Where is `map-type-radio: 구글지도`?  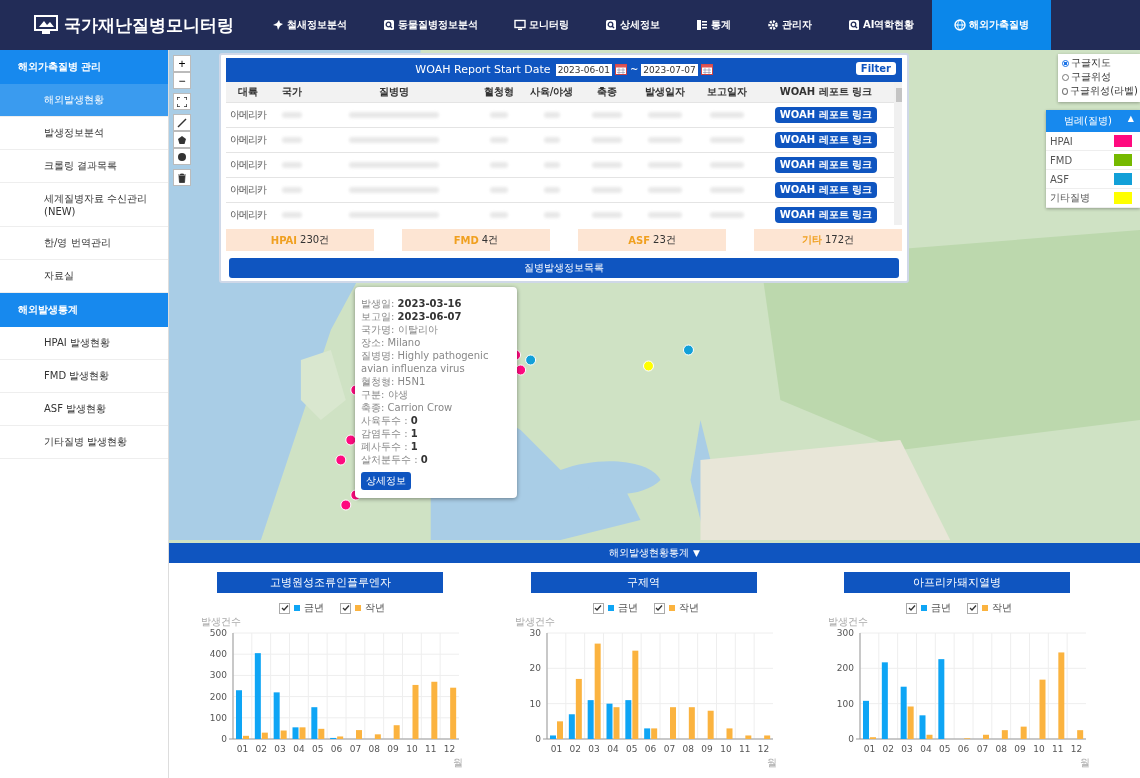
map-type-radio: 구글지도 is located at coordinates (1100, 63).